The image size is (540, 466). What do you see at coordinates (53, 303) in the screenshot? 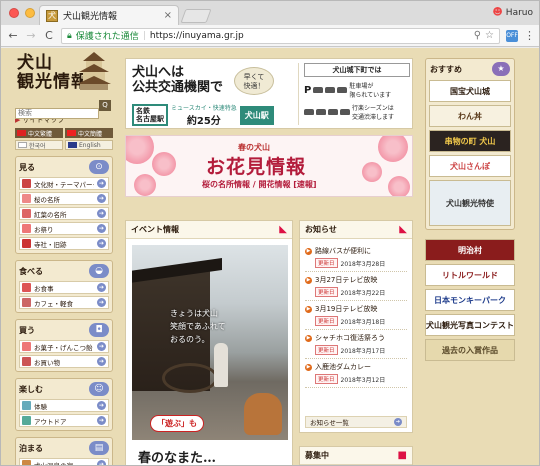
I see `sidebar-item-label: カフェ・軽食` at bounding box center [53, 303].